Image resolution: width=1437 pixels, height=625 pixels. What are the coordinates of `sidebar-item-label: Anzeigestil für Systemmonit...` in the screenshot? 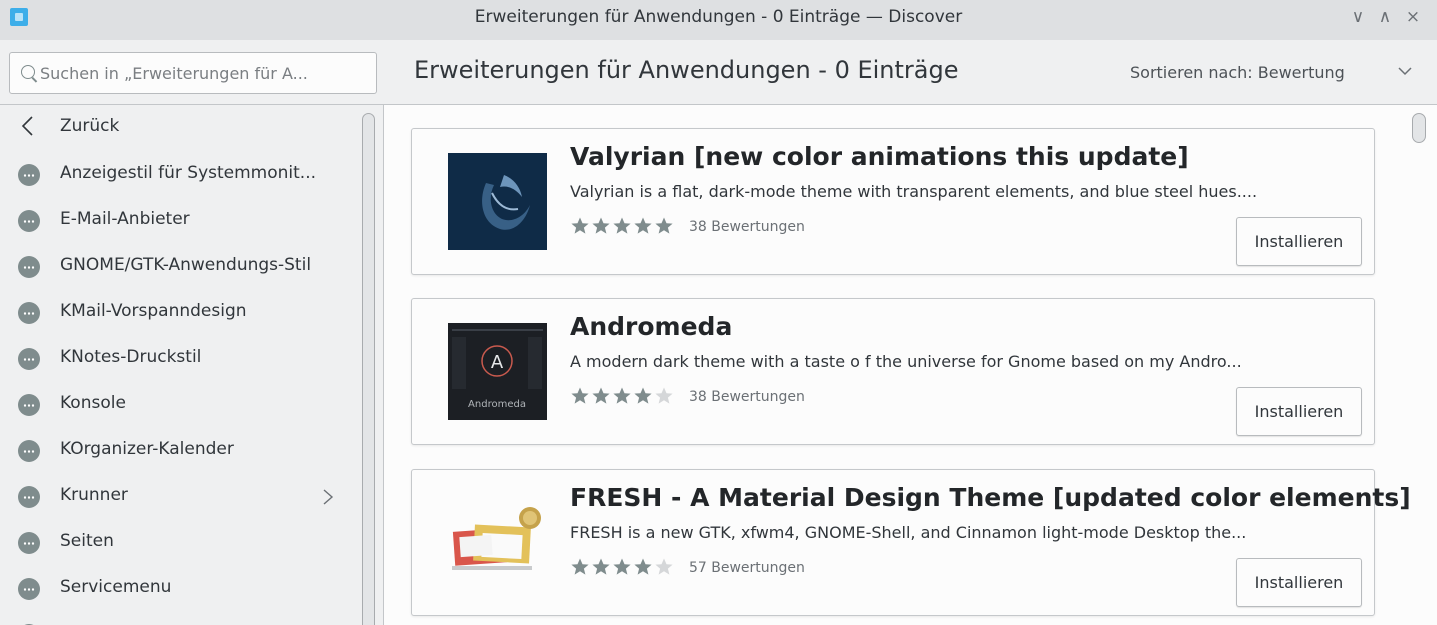 It's located at (188, 173).